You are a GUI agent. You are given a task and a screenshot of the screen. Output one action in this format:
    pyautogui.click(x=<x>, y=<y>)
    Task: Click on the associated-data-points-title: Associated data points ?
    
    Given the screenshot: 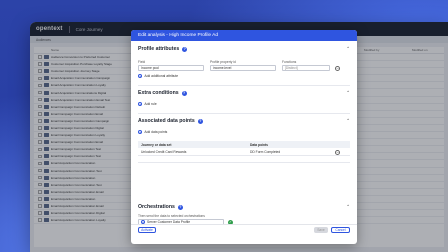 What is the action you would take?
    pyautogui.click(x=170, y=121)
    